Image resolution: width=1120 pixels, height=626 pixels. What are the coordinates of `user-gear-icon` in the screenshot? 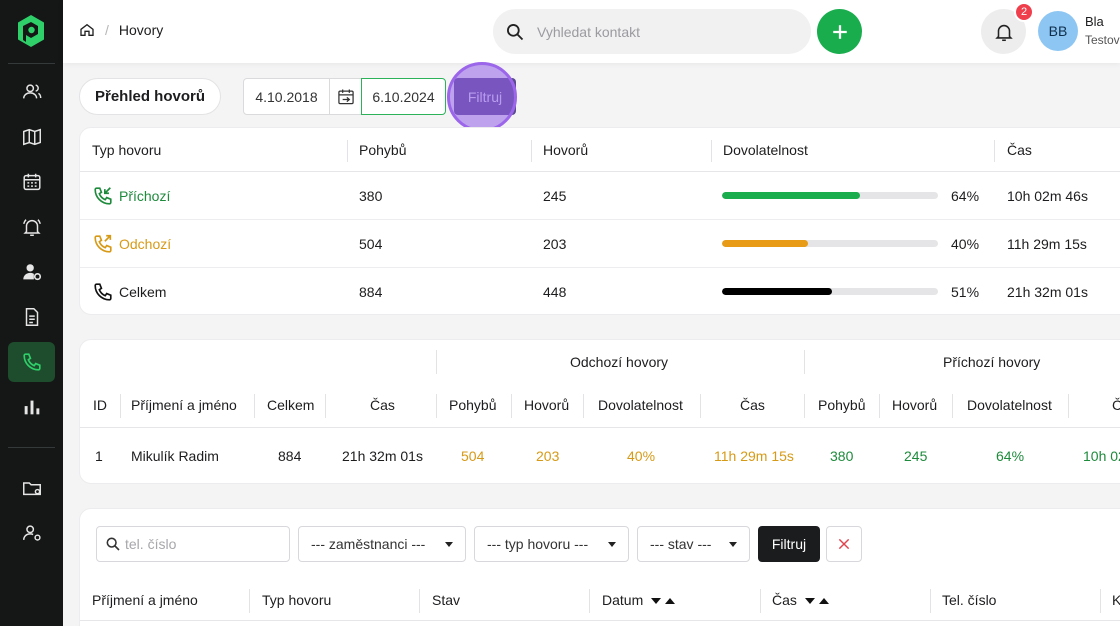 It's located at (31, 272).